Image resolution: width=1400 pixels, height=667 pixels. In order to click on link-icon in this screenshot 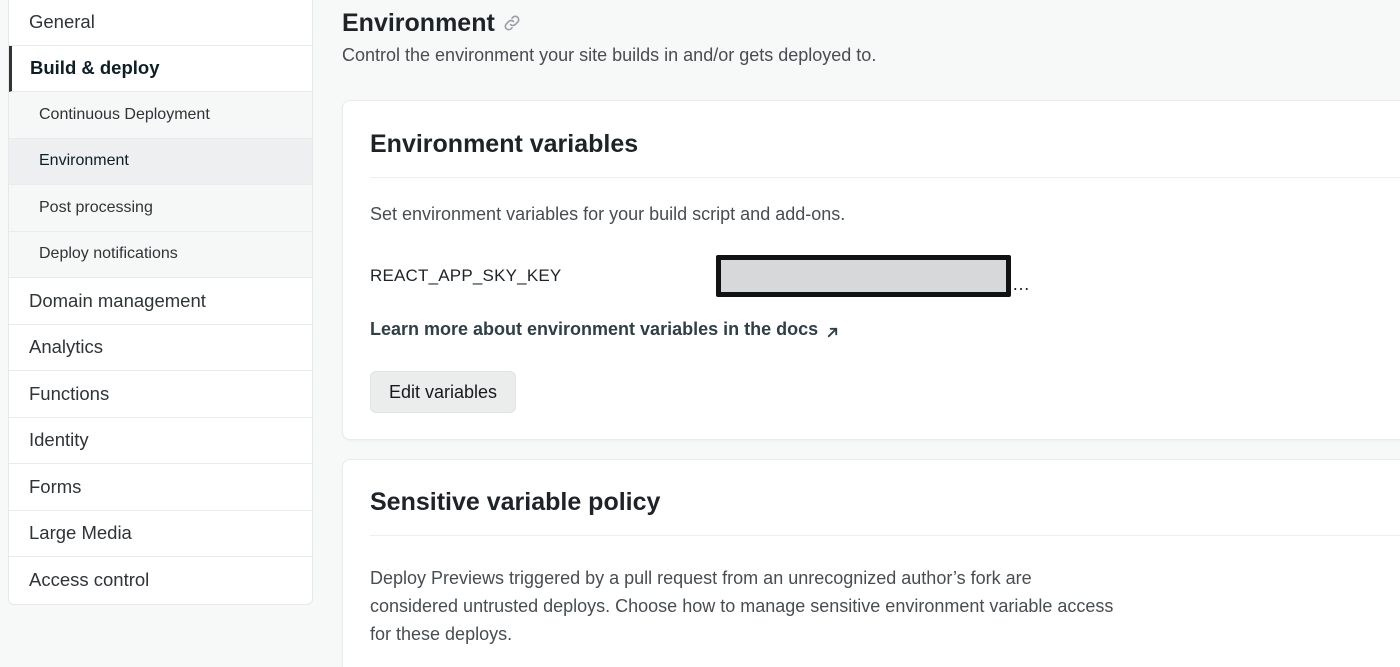, I will do `click(512, 23)`.